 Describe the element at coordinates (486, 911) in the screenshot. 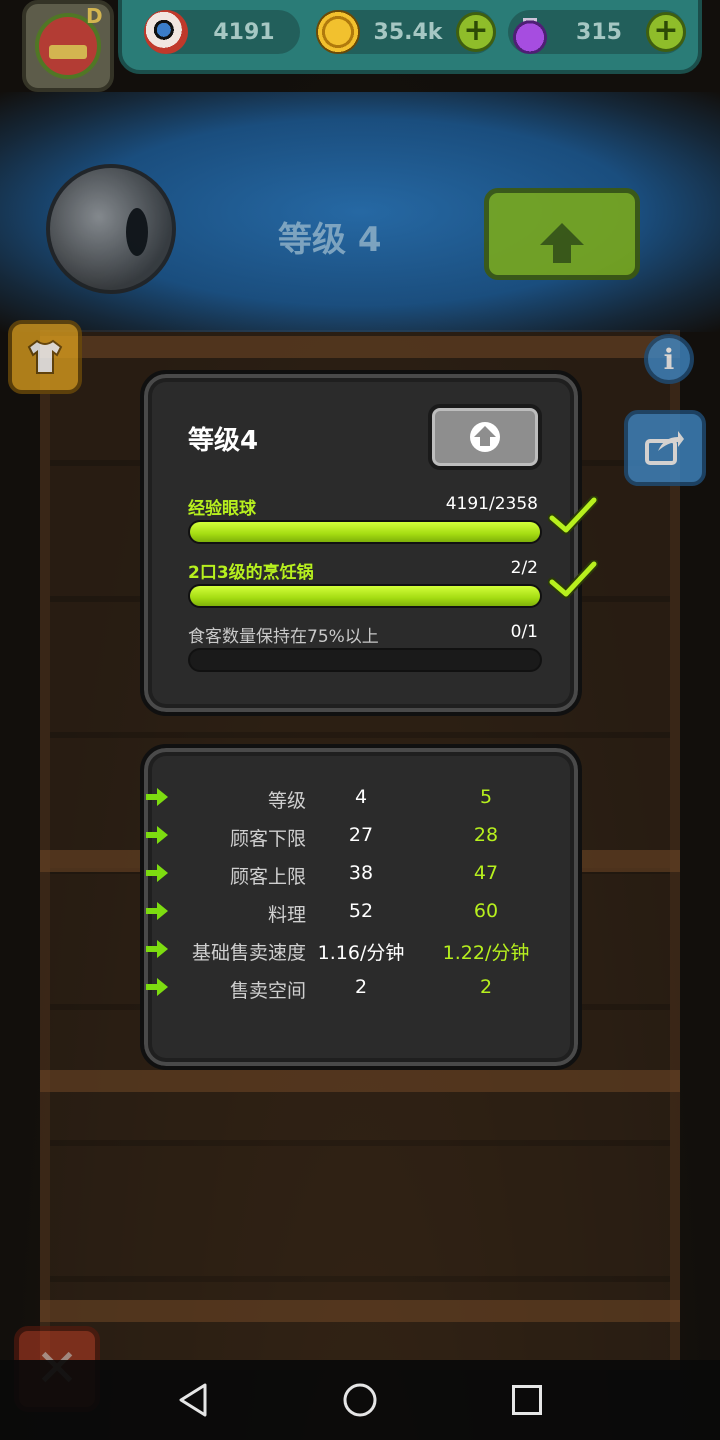

I see `stat-next-value: 60` at that location.